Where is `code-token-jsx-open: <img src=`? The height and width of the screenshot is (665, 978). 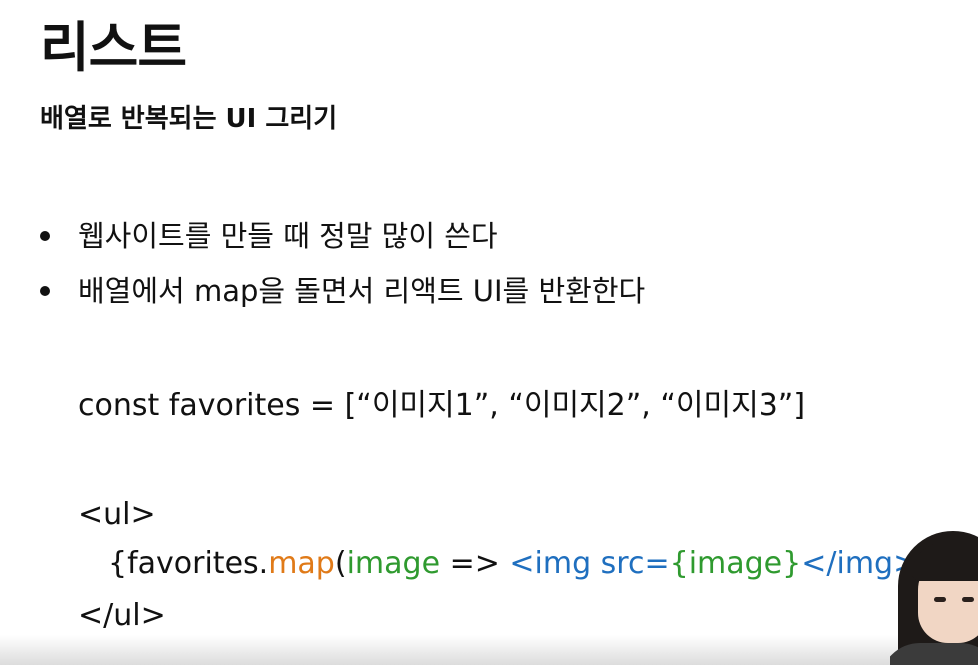
code-token-jsx-open: <img src= is located at coordinates (589, 563).